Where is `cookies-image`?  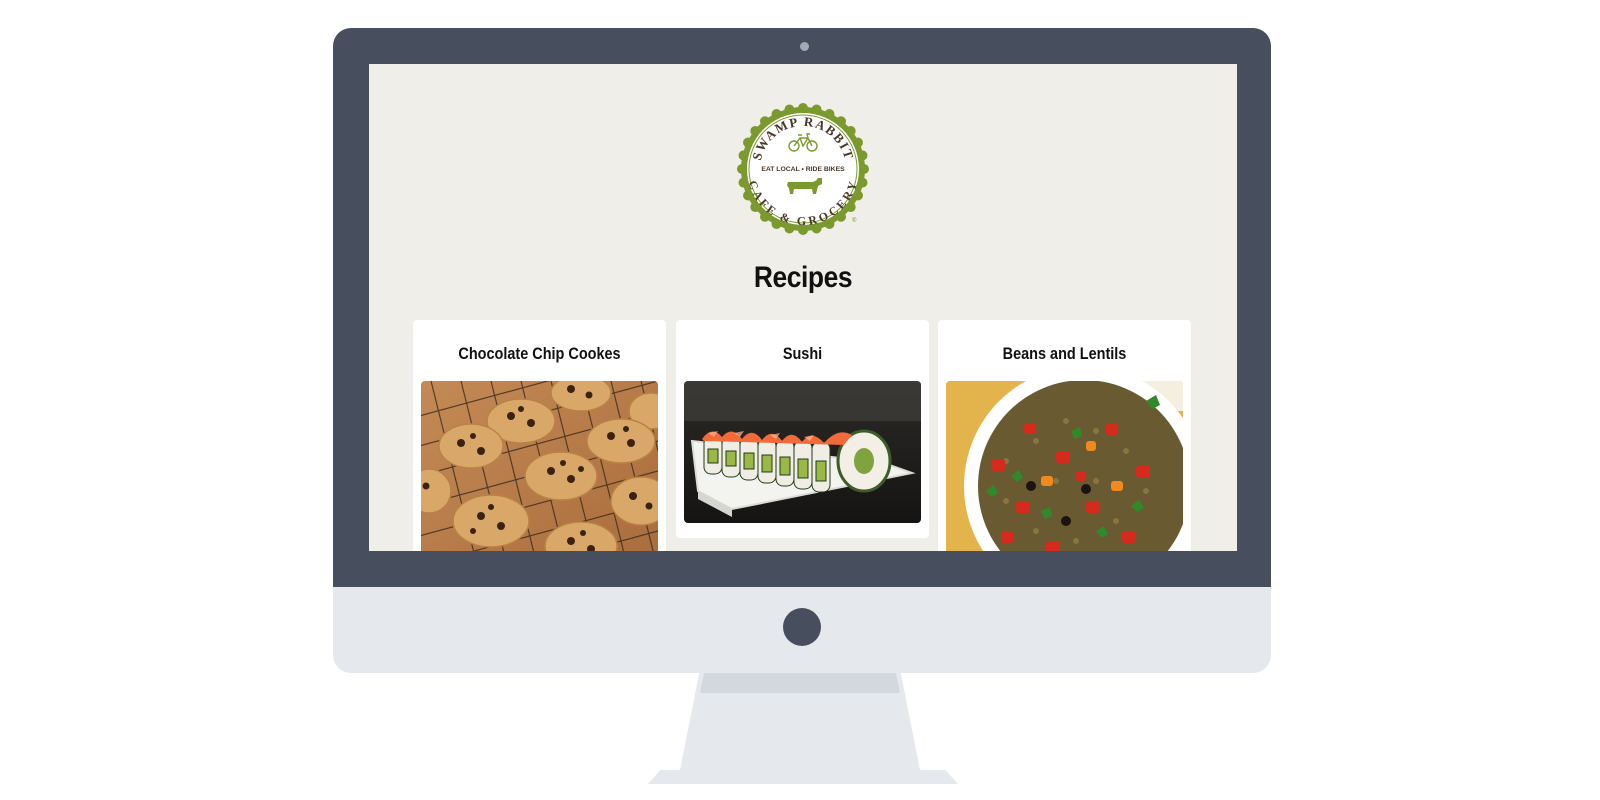 cookies-image is located at coordinates (539, 466).